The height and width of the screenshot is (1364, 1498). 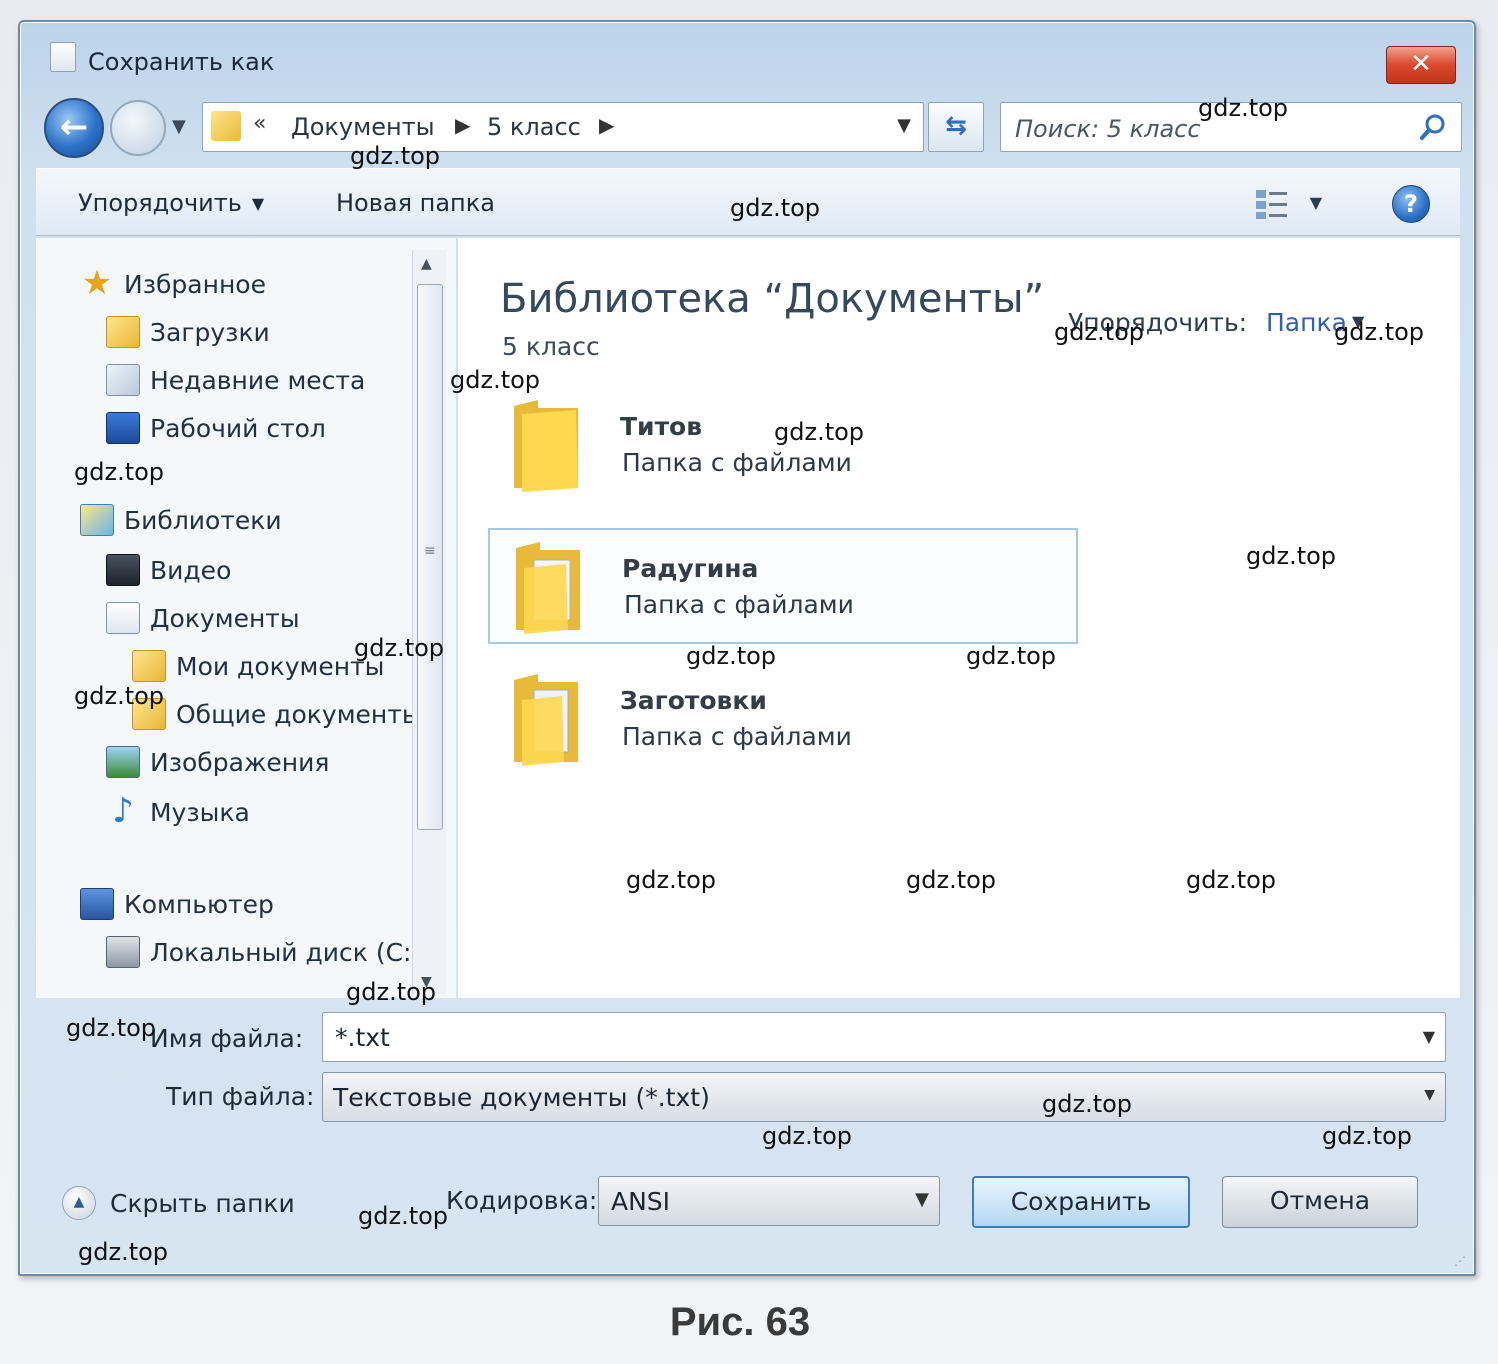 What do you see at coordinates (522, 1200) in the screenshot?
I see `encoding-label: Кодировка:` at bounding box center [522, 1200].